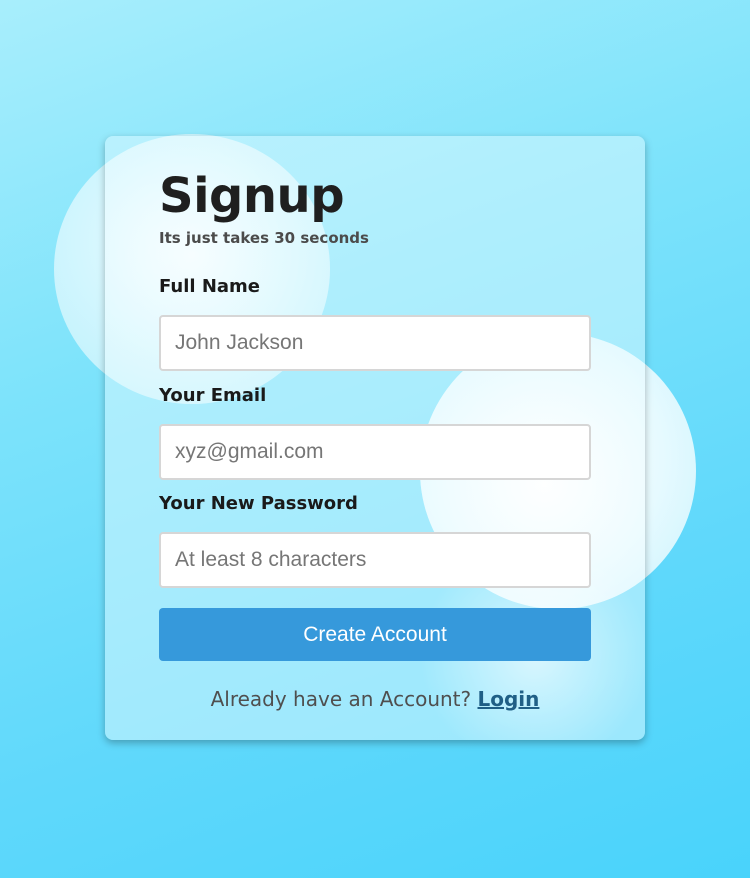 The width and height of the screenshot is (750, 878). What do you see at coordinates (264, 238) in the screenshot?
I see `page-subtitle: Its just takes 30 seconds` at bounding box center [264, 238].